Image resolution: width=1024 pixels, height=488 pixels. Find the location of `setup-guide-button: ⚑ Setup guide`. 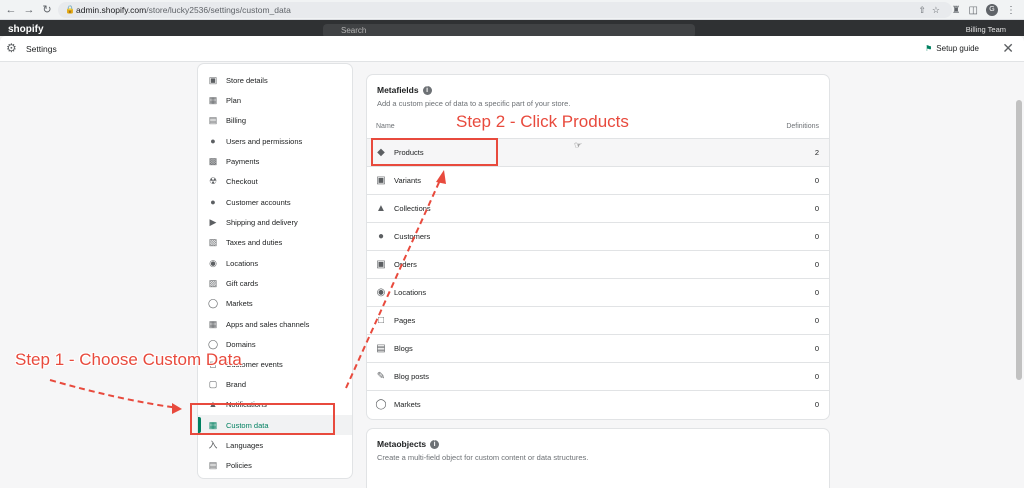

setup-guide-button: ⚑ Setup guide is located at coordinates (952, 48).